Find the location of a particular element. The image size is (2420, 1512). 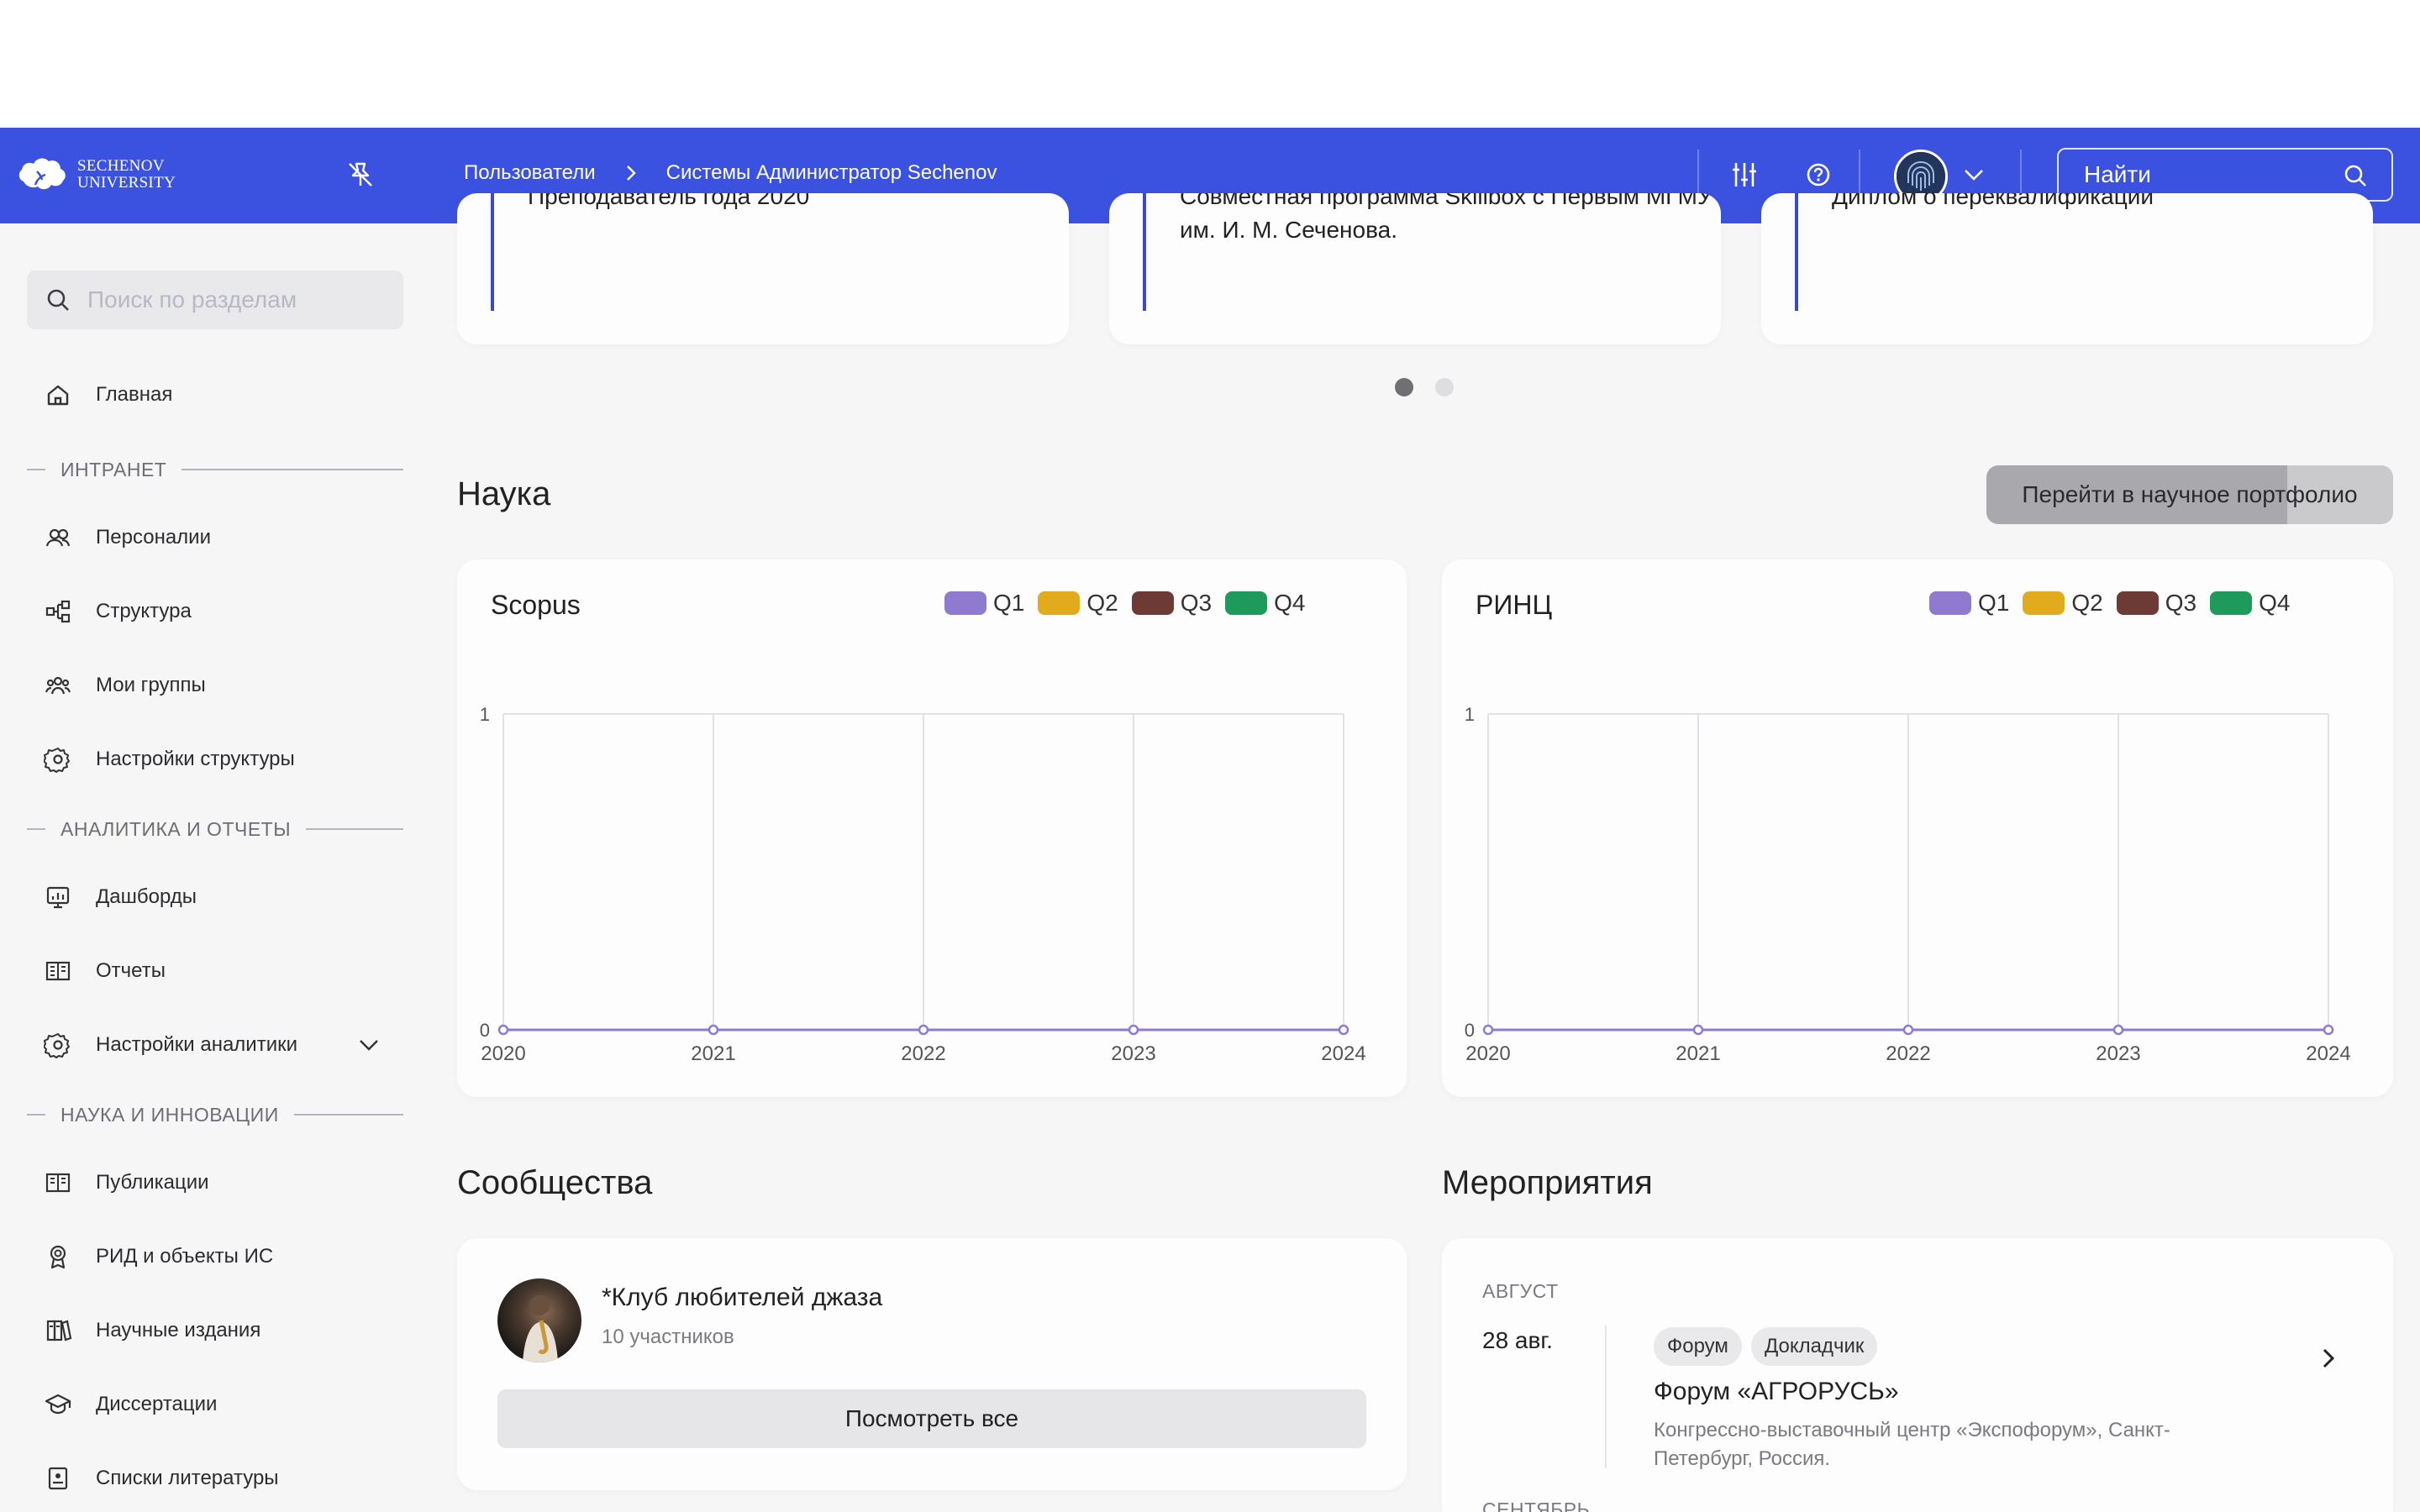

event-next-month: СЕНТЯБРЬ is located at coordinates (1536, 1505).